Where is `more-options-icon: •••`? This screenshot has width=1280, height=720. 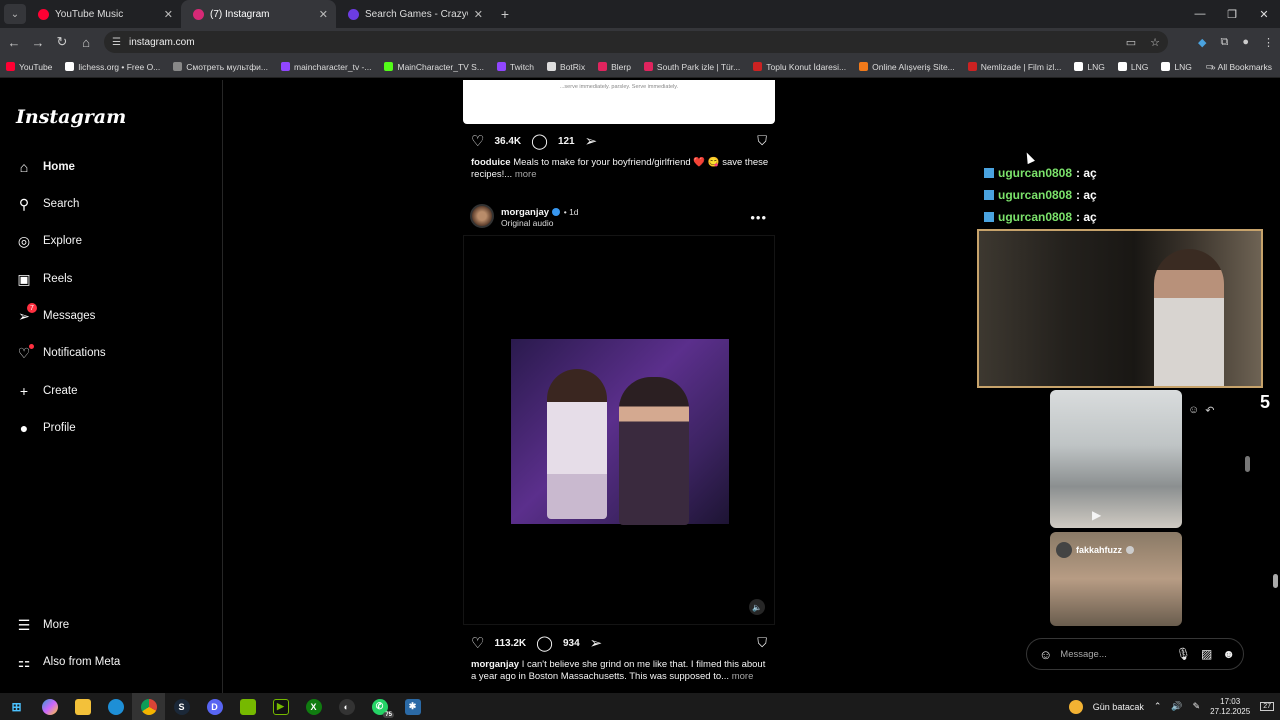 more-options-icon: ••• is located at coordinates (758, 217).